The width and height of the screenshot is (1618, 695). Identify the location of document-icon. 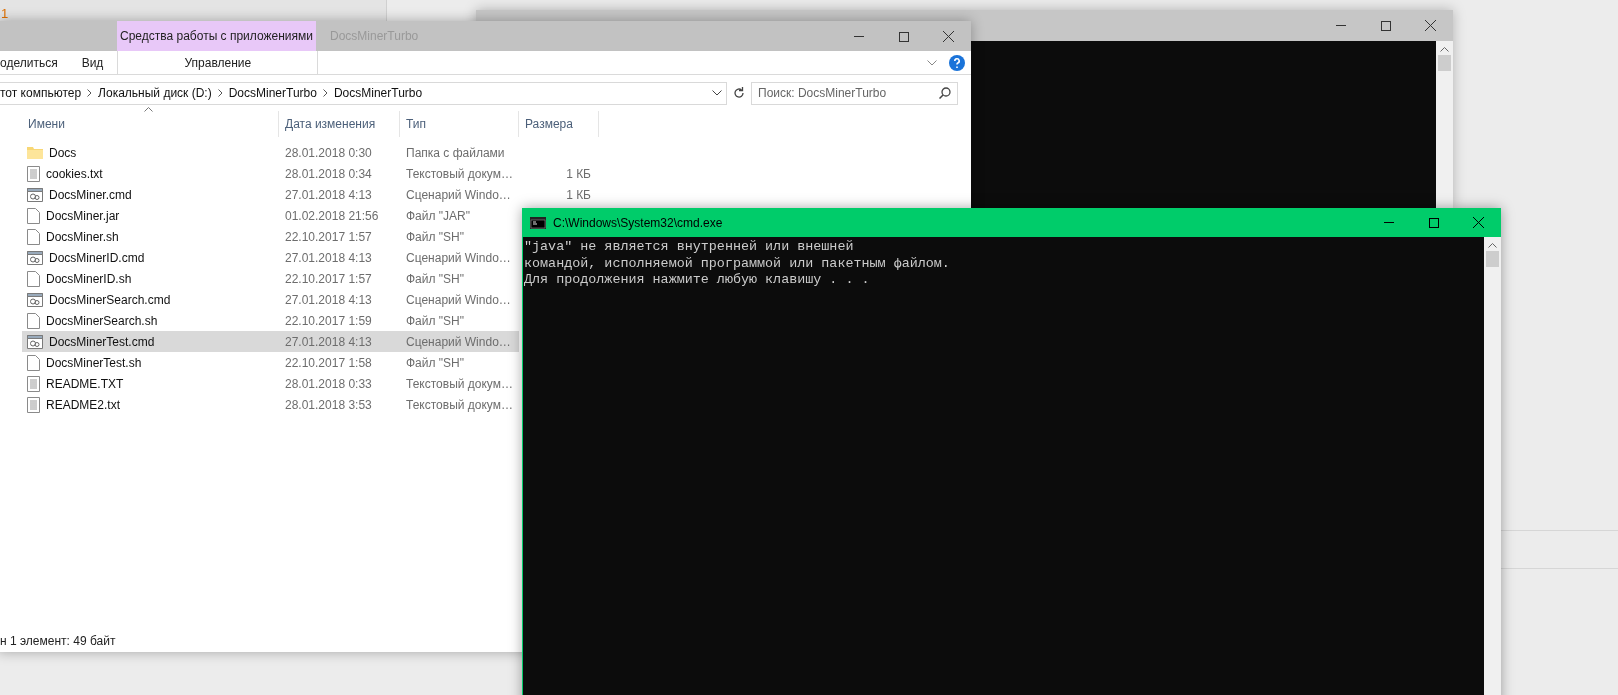
(33, 404).